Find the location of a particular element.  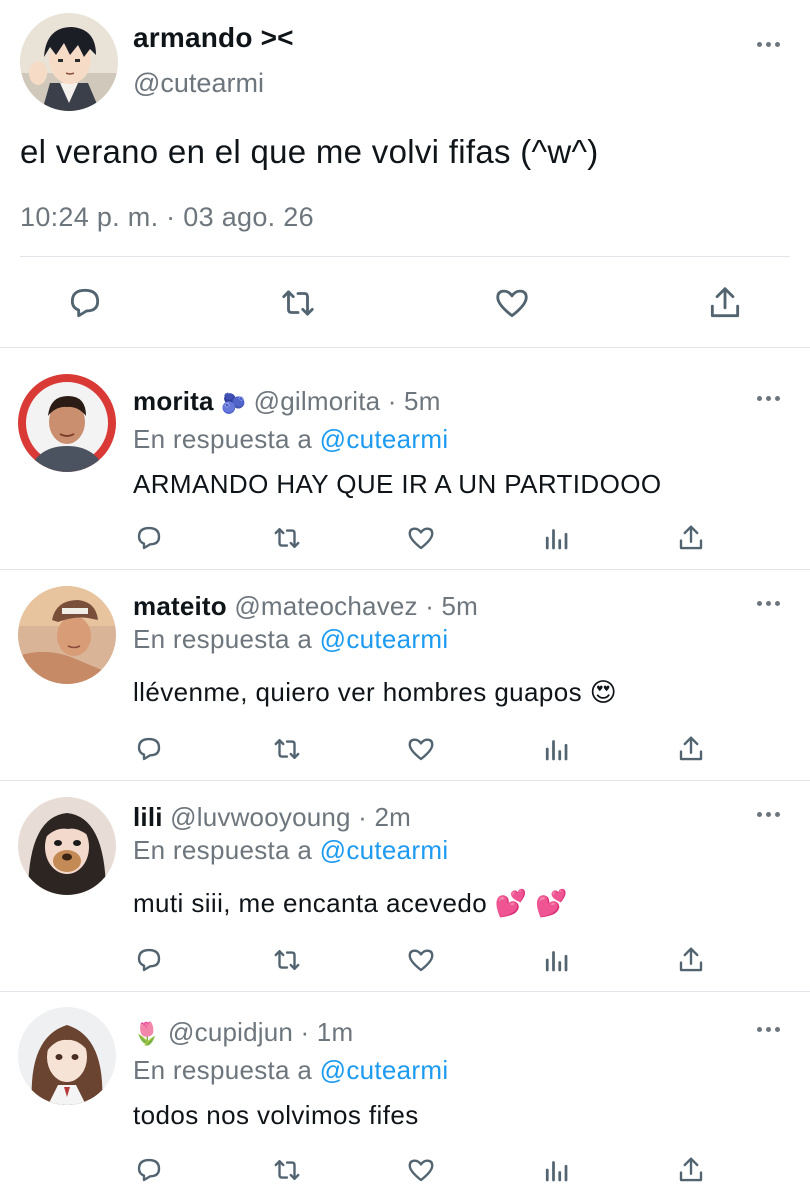

reply-text: todos nos volvimos fifes is located at coordinates (276, 1115).